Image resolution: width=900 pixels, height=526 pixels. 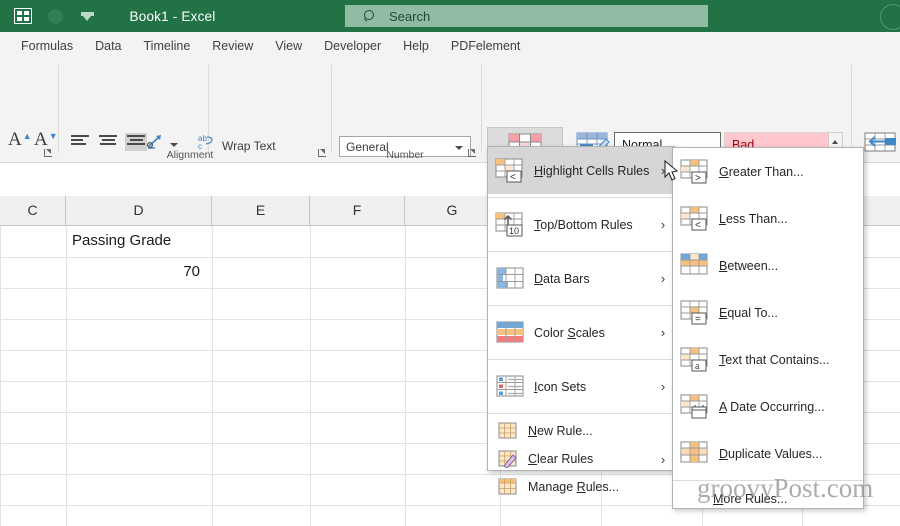 What do you see at coordinates (103, 272) in the screenshot?
I see `cell-d2: 70` at bounding box center [103, 272].